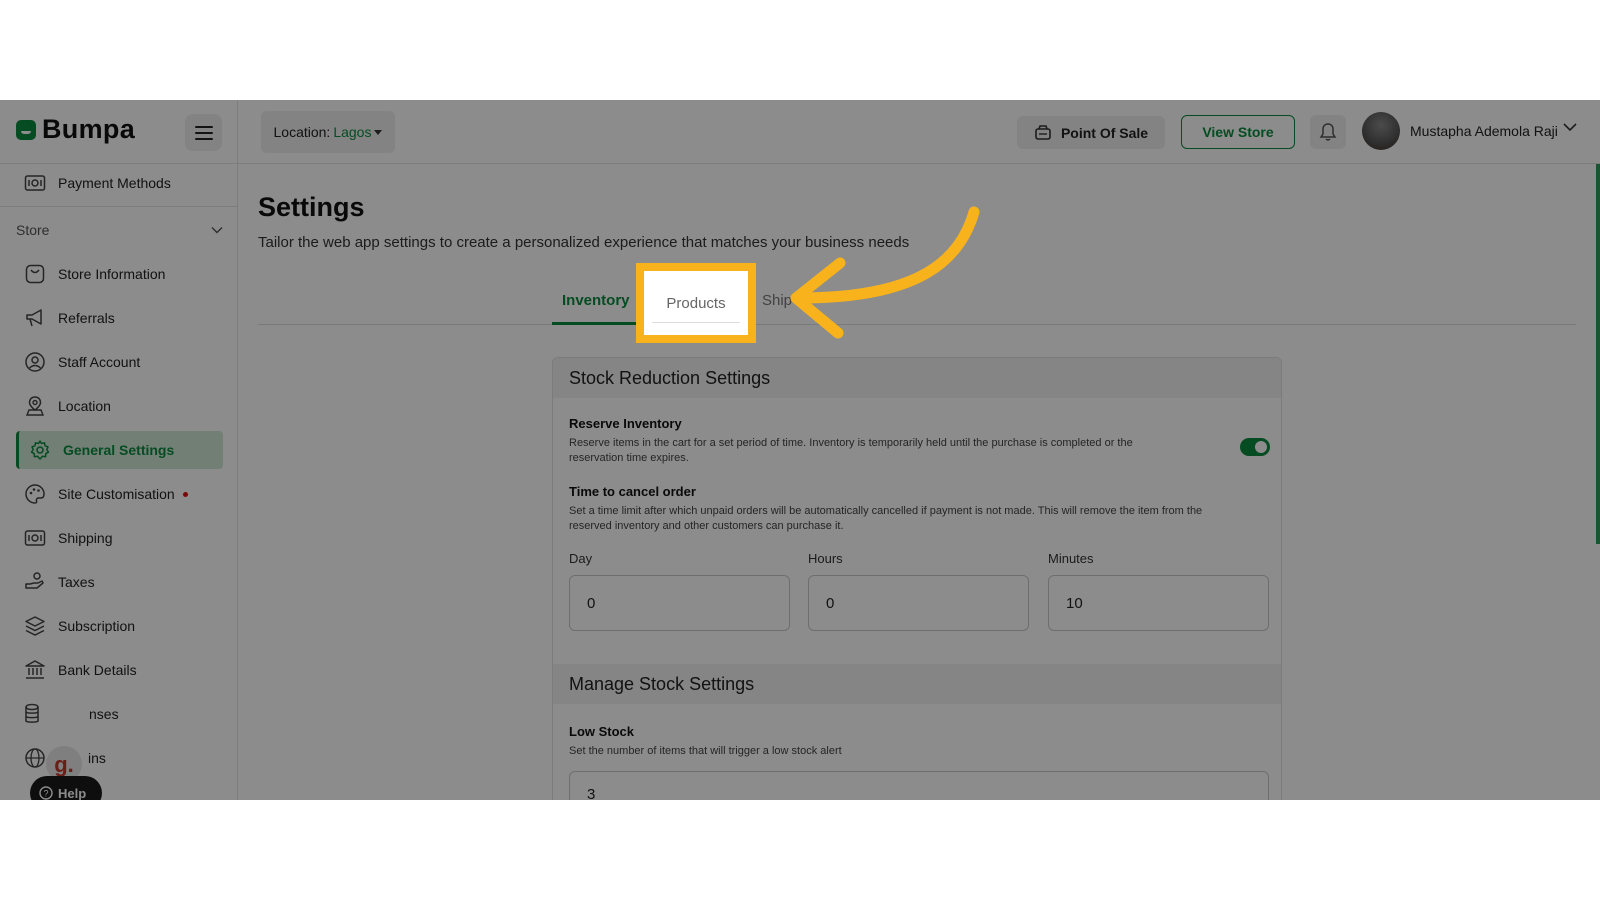 Image resolution: width=1600 pixels, height=900 pixels. Describe the element at coordinates (885, 272) in the screenshot. I see `pointer-arrow-icon` at that location.